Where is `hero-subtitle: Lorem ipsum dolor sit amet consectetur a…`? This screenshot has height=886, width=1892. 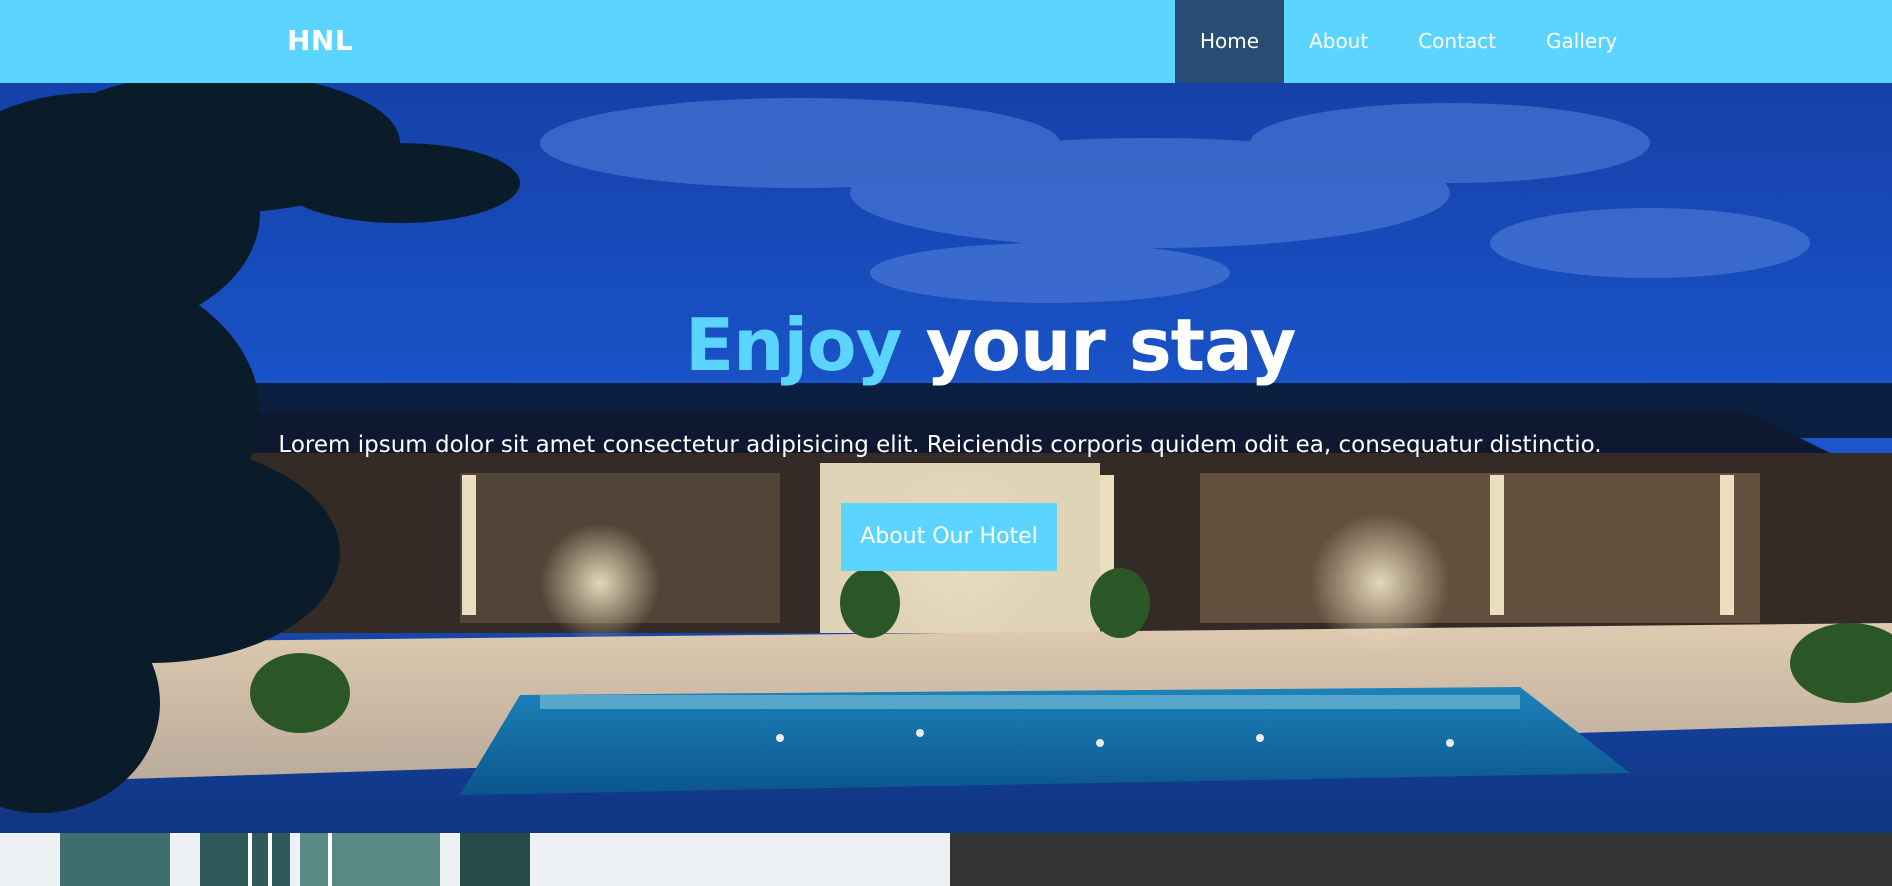 hero-subtitle: Lorem ipsum dolor sit amet consectetur a… is located at coordinates (946, 445).